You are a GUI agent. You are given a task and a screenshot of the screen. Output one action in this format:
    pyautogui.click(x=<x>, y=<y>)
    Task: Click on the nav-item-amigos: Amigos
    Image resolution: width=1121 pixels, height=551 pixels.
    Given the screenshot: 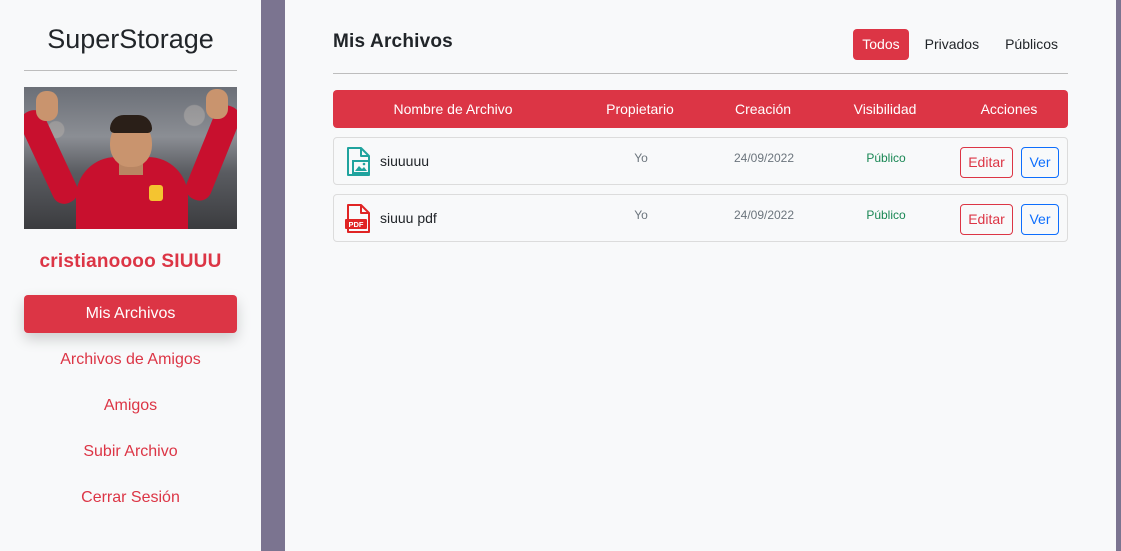 What is the action you would take?
    pyautogui.click(x=130, y=406)
    